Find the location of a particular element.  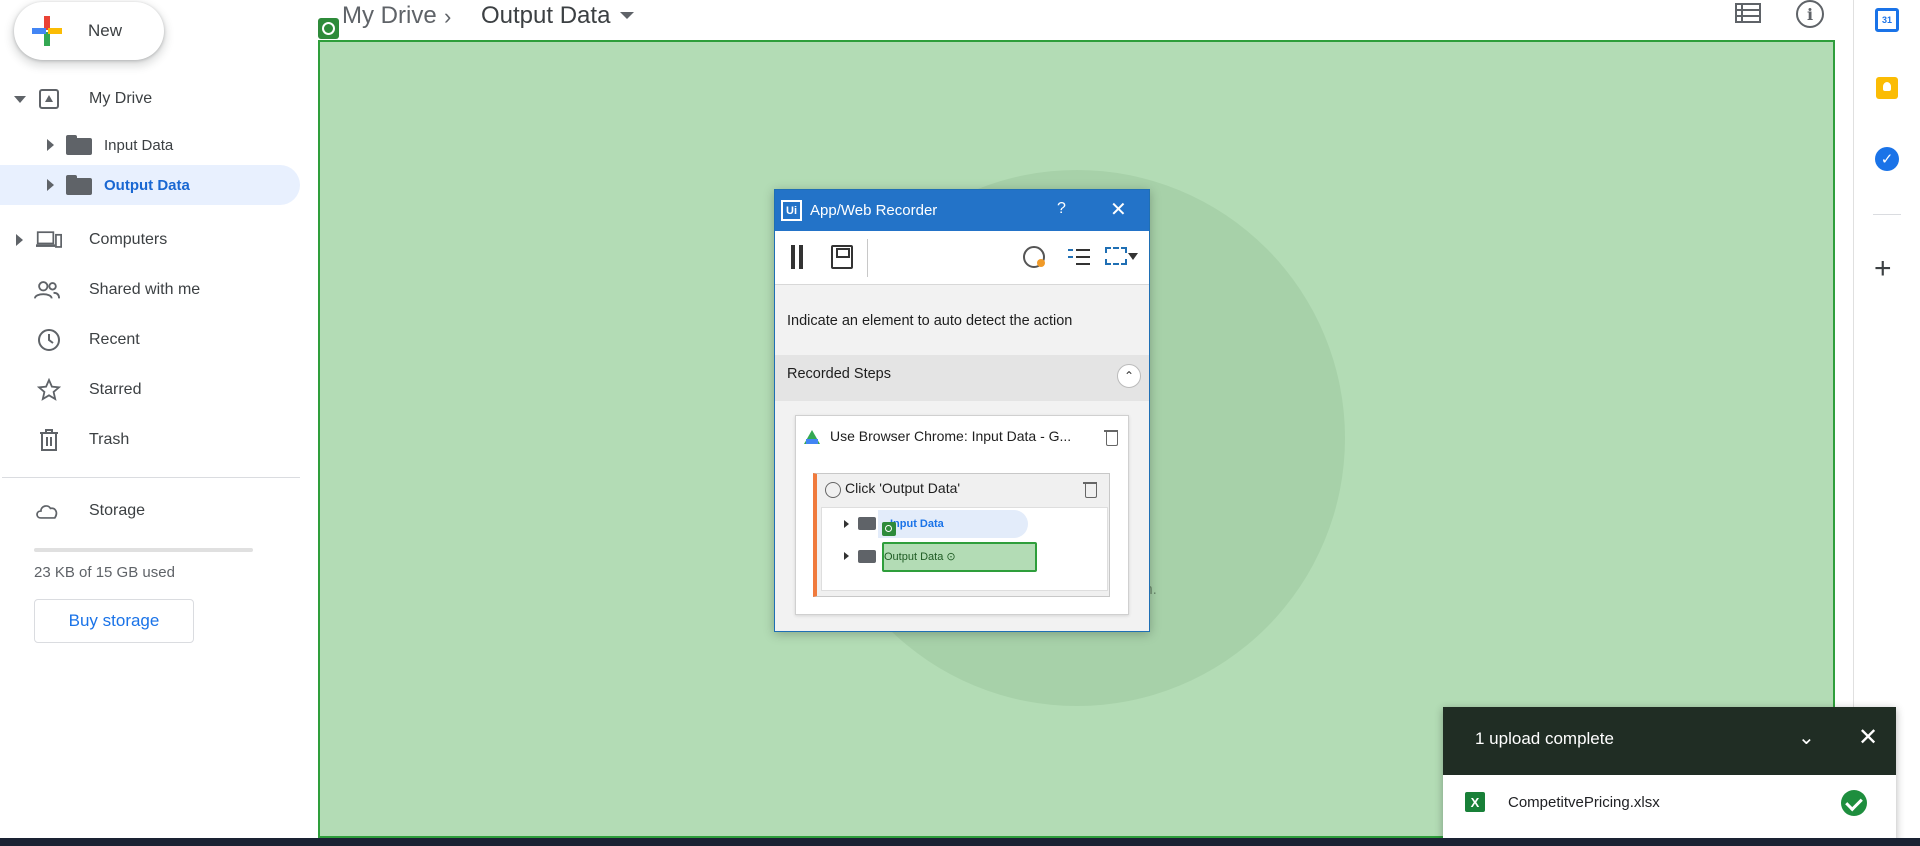

sidebar-item-starred: Starred is located at coordinates (150, 390).